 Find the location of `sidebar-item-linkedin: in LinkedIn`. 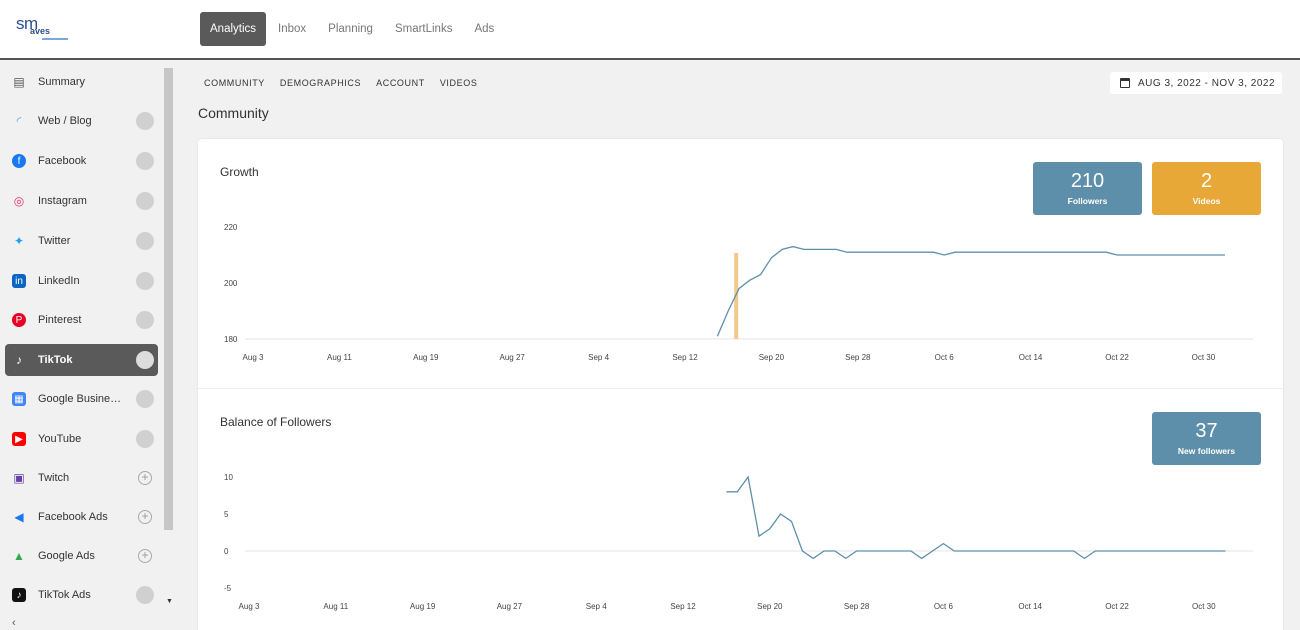

sidebar-item-linkedin: in LinkedIn is located at coordinates (81, 281).